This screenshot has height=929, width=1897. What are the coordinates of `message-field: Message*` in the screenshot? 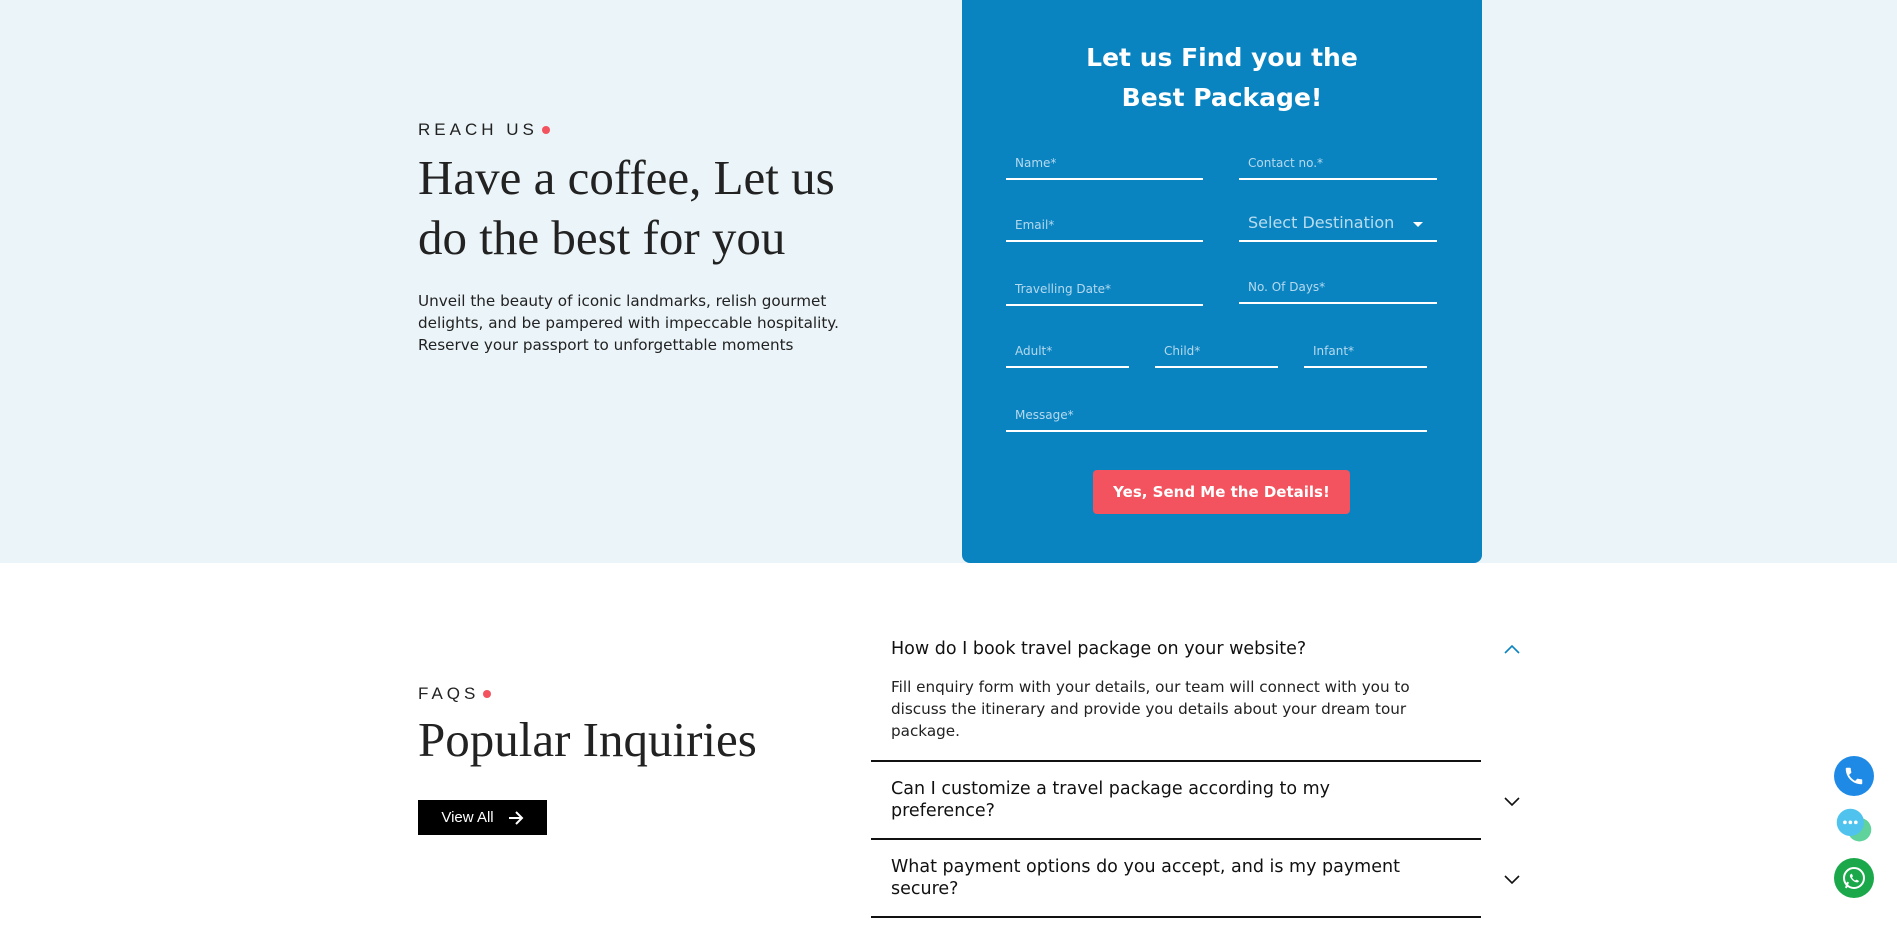 It's located at (1216, 416).